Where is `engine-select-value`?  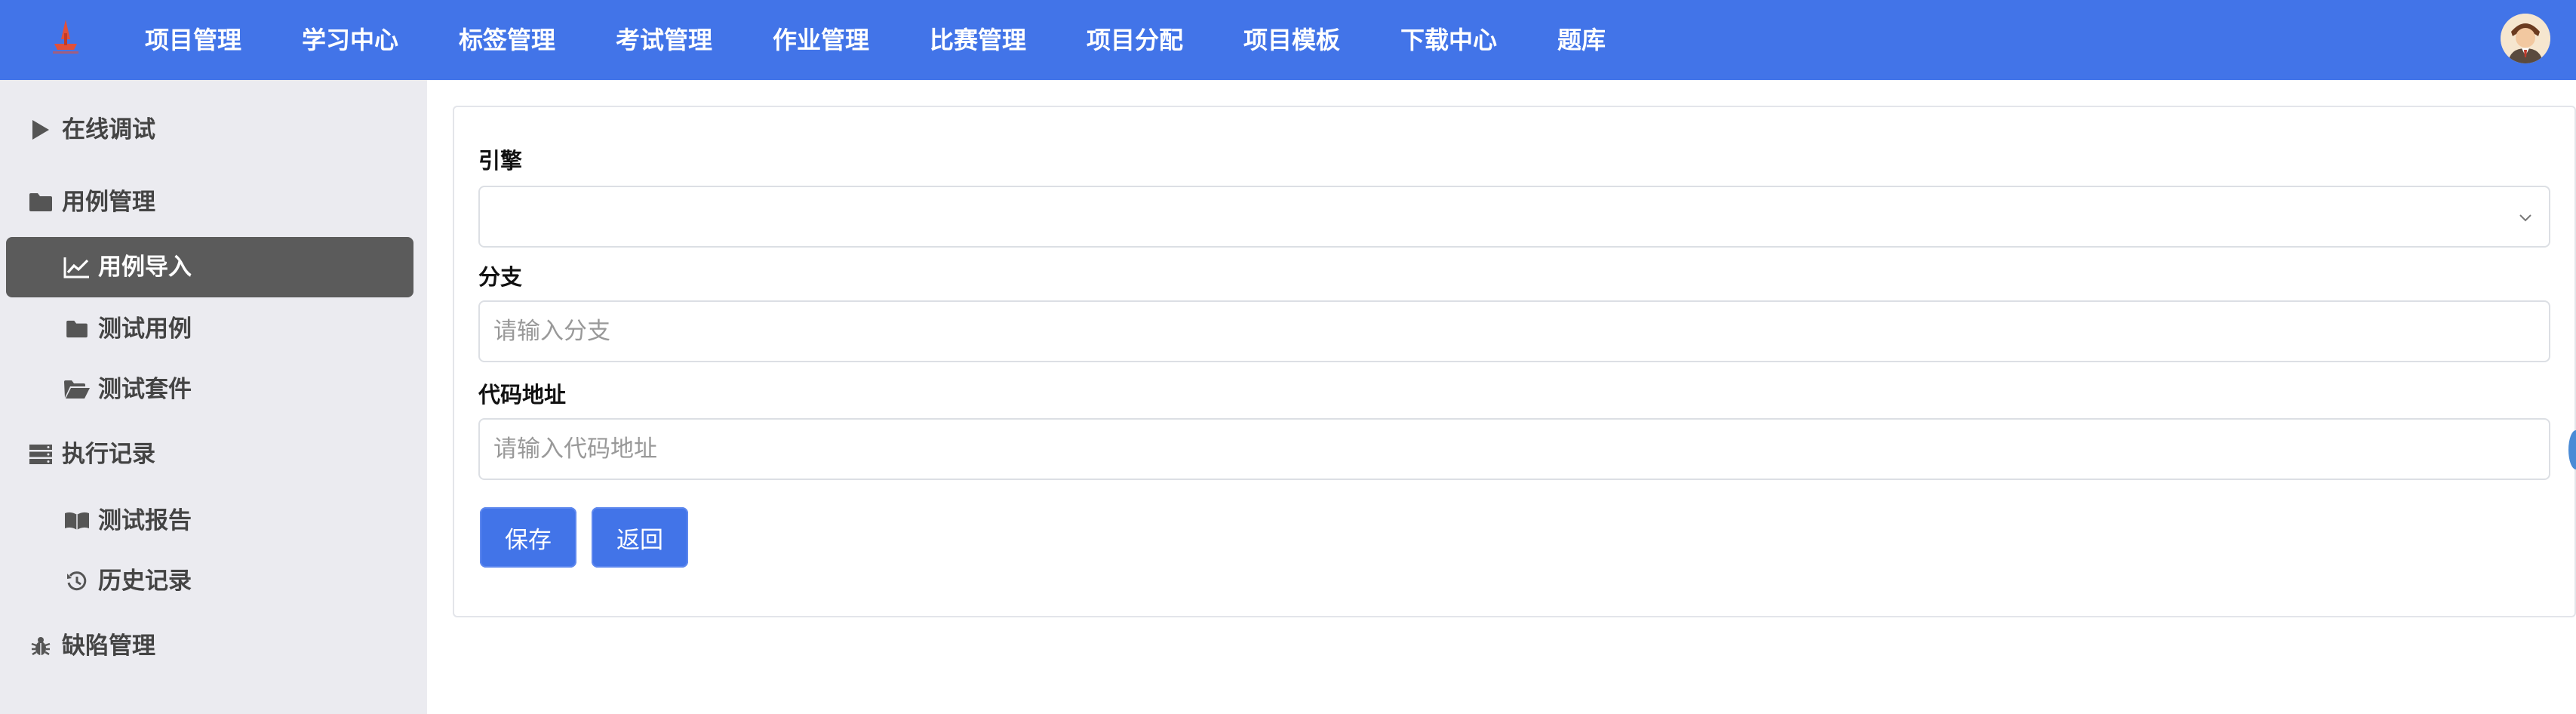
engine-select-value is located at coordinates (1514, 216).